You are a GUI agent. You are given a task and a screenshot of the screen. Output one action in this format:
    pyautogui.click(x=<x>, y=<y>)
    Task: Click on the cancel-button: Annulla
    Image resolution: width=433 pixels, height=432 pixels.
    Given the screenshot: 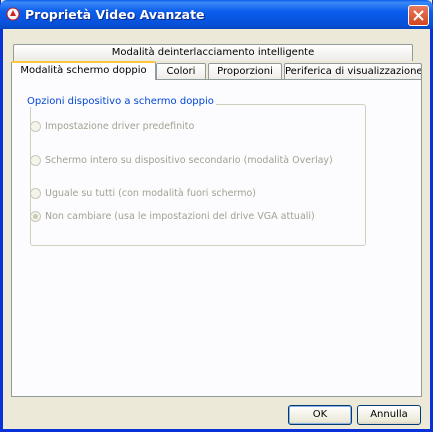 What is the action you would take?
    pyautogui.click(x=389, y=415)
    